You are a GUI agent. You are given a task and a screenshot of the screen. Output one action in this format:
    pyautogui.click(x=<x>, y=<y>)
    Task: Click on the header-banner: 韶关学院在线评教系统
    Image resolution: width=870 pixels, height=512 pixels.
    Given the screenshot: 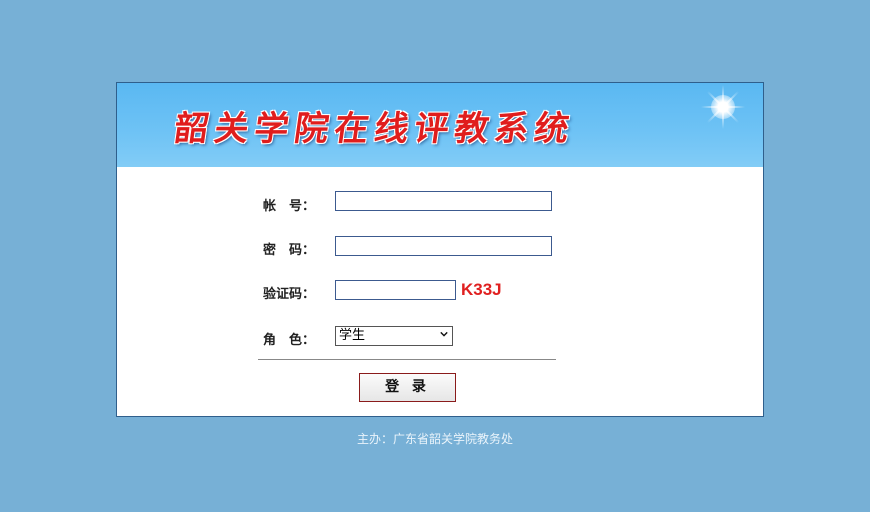 What is the action you would take?
    pyautogui.click(x=440, y=125)
    